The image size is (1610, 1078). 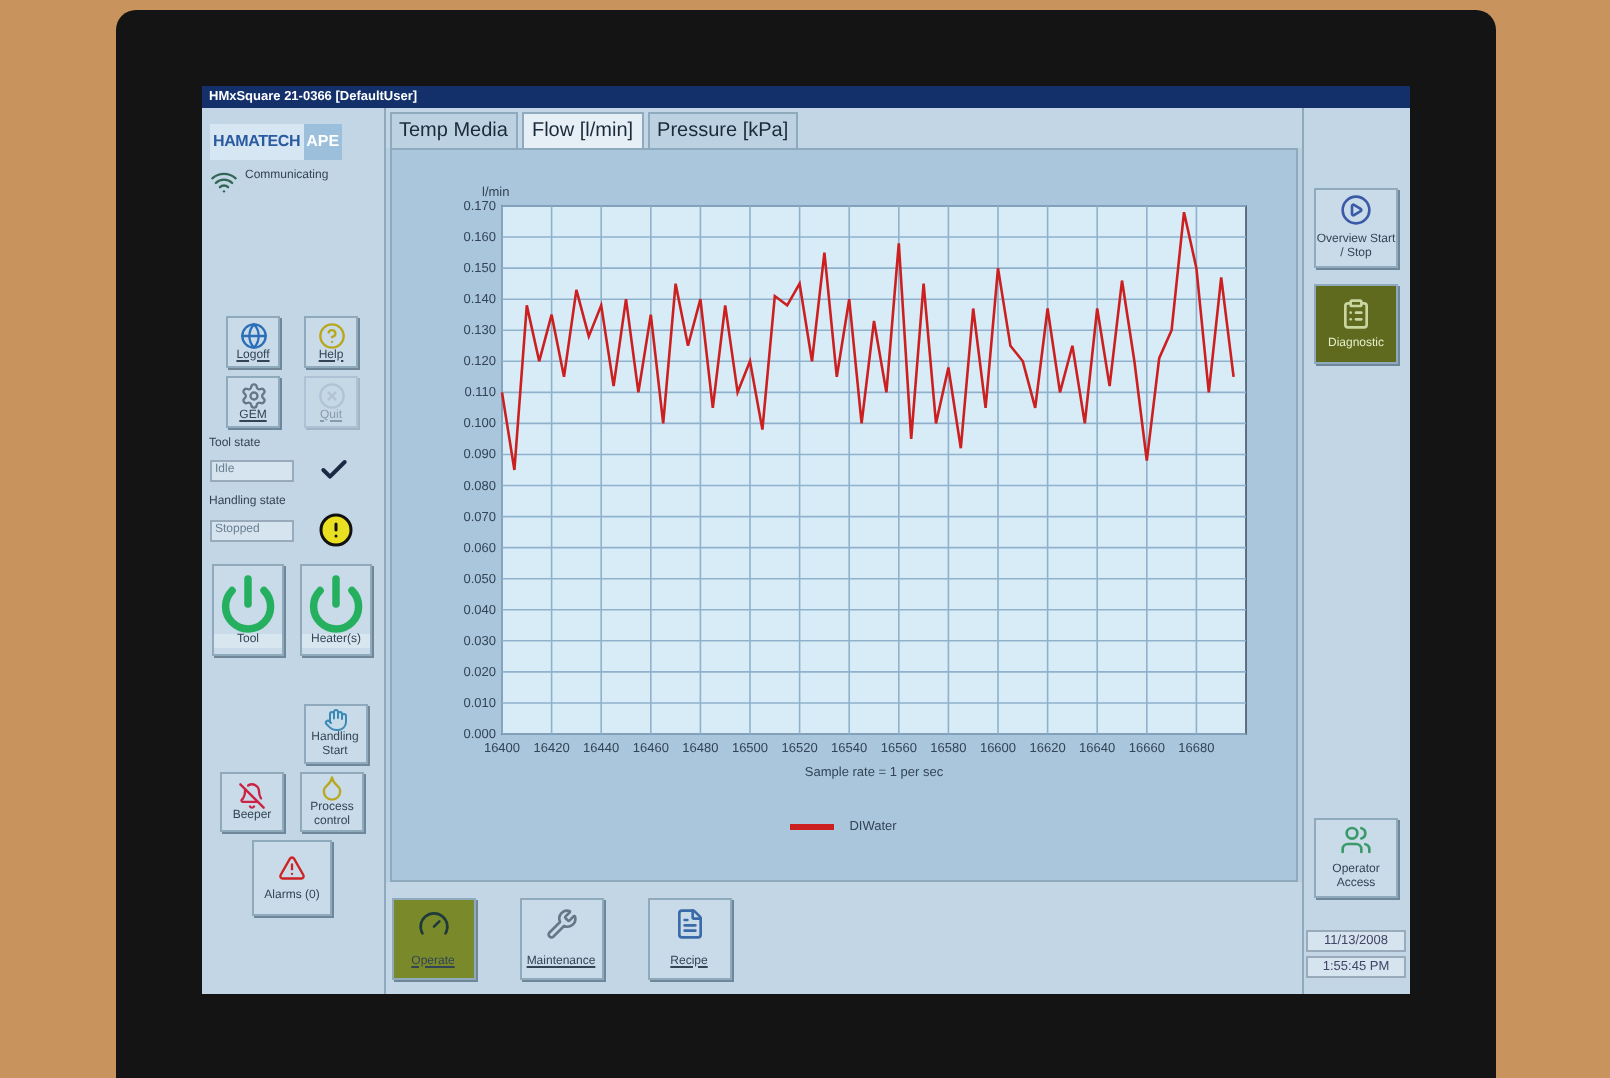 What do you see at coordinates (335, 720) in the screenshot?
I see `hand-icon` at bounding box center [335, 720].